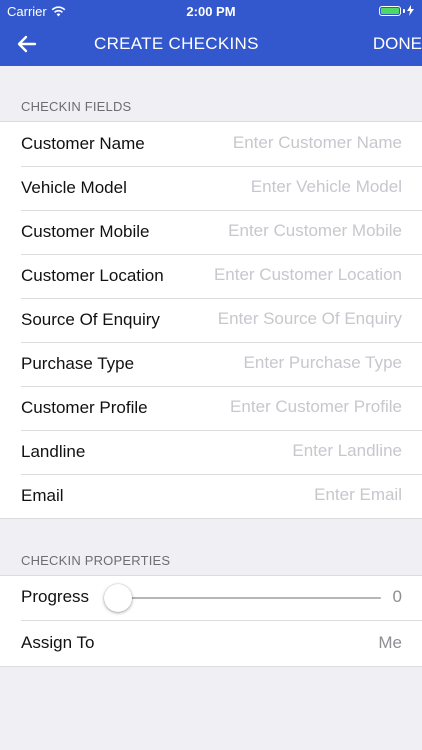 The height and width of the screenshot is (750, 422). Describe the element at coordinates (85, 231) in the screenshot. I see `field-label: Customer Mobile` at that location.